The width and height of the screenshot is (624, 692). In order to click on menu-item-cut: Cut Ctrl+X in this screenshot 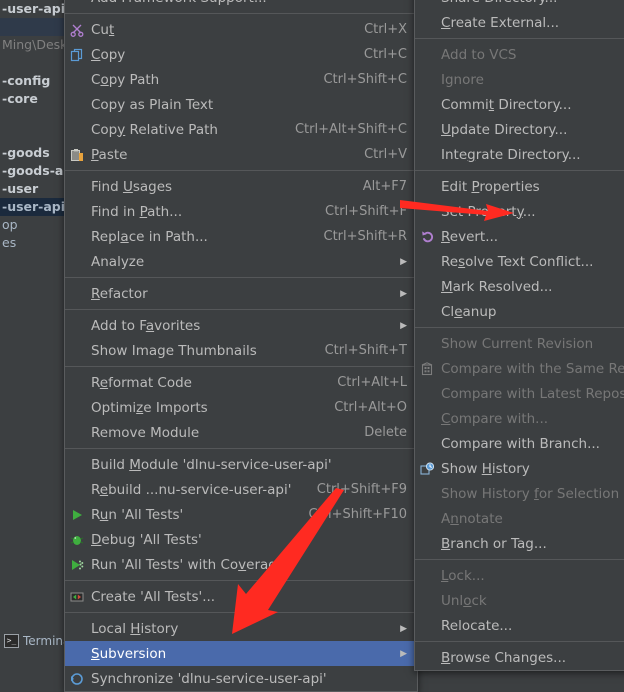, I will do `click(241, 29)`.